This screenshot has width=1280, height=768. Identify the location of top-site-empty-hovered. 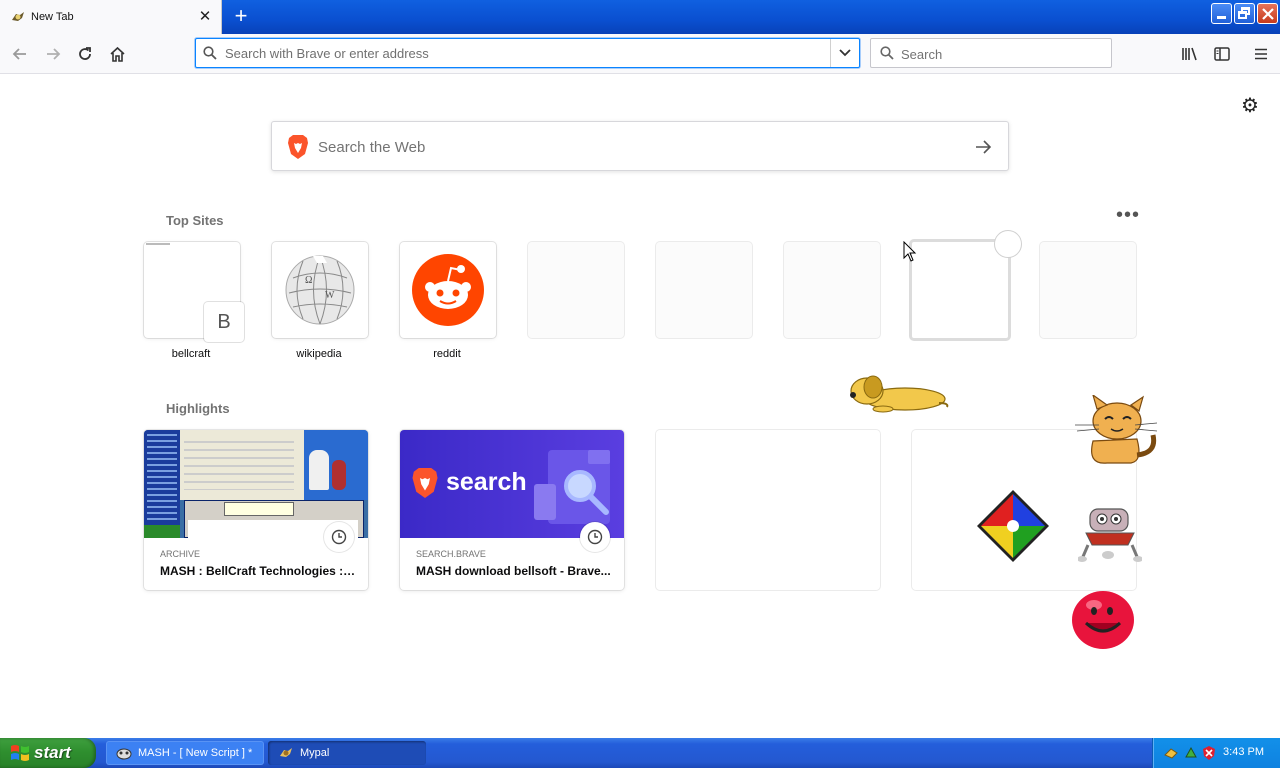
(960, 290).